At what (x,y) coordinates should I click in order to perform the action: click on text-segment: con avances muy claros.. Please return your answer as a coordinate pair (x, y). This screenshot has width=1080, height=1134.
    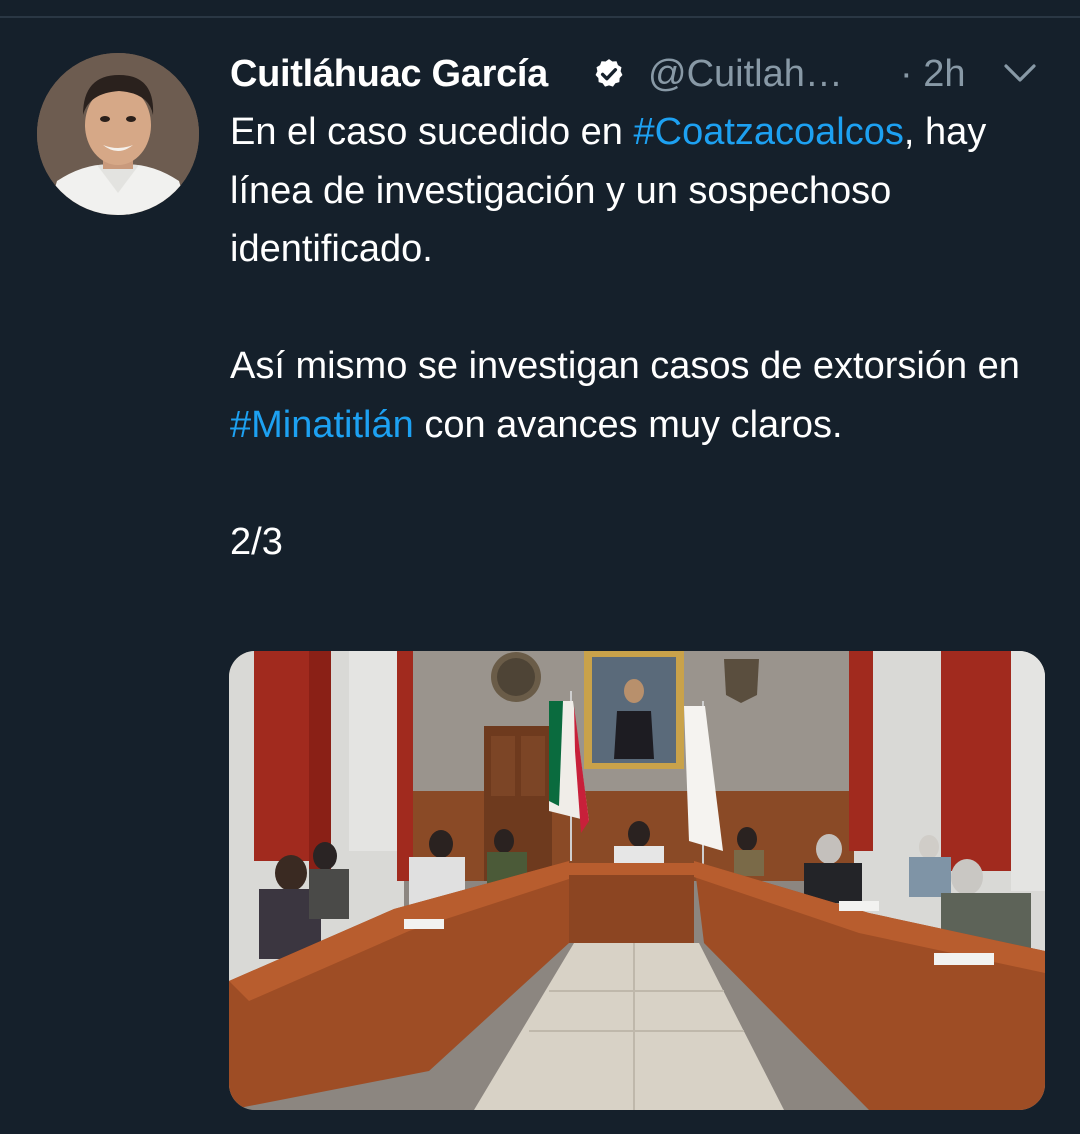
    Looking at the image, I should click on (628, 424).